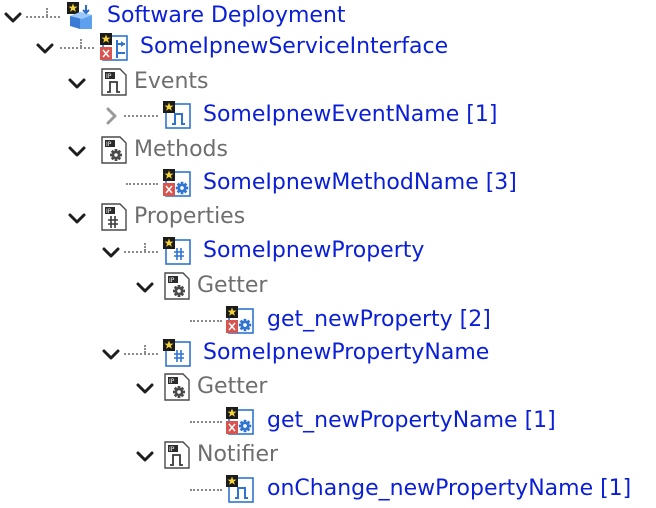  What do you see at coordinates (114, 150) in the screenshot?
I see `methods-folder-icon: IP` at bounding box center [114, 150].